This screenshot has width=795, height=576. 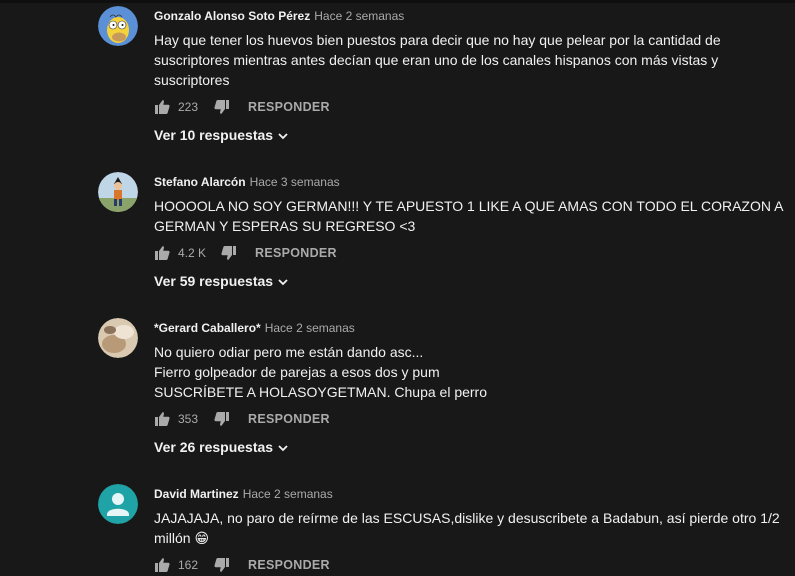 I want to click on comment-author: Stefano Alarcón, so click(x=200, y=182).